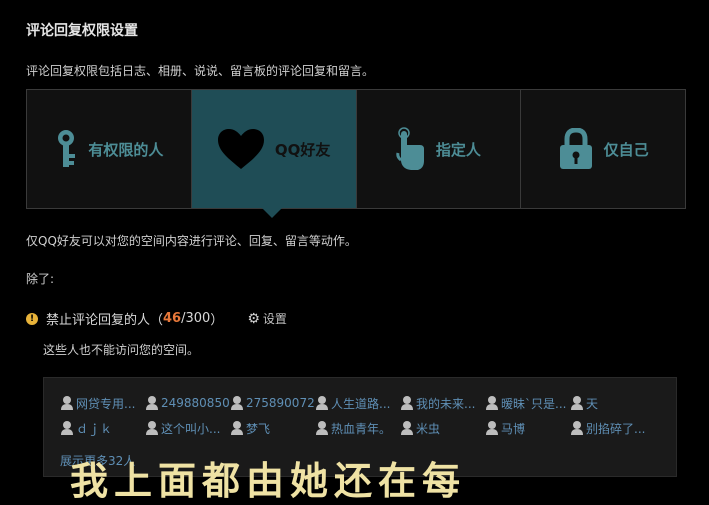  I want to click on heart-icon, so click(241, 149).